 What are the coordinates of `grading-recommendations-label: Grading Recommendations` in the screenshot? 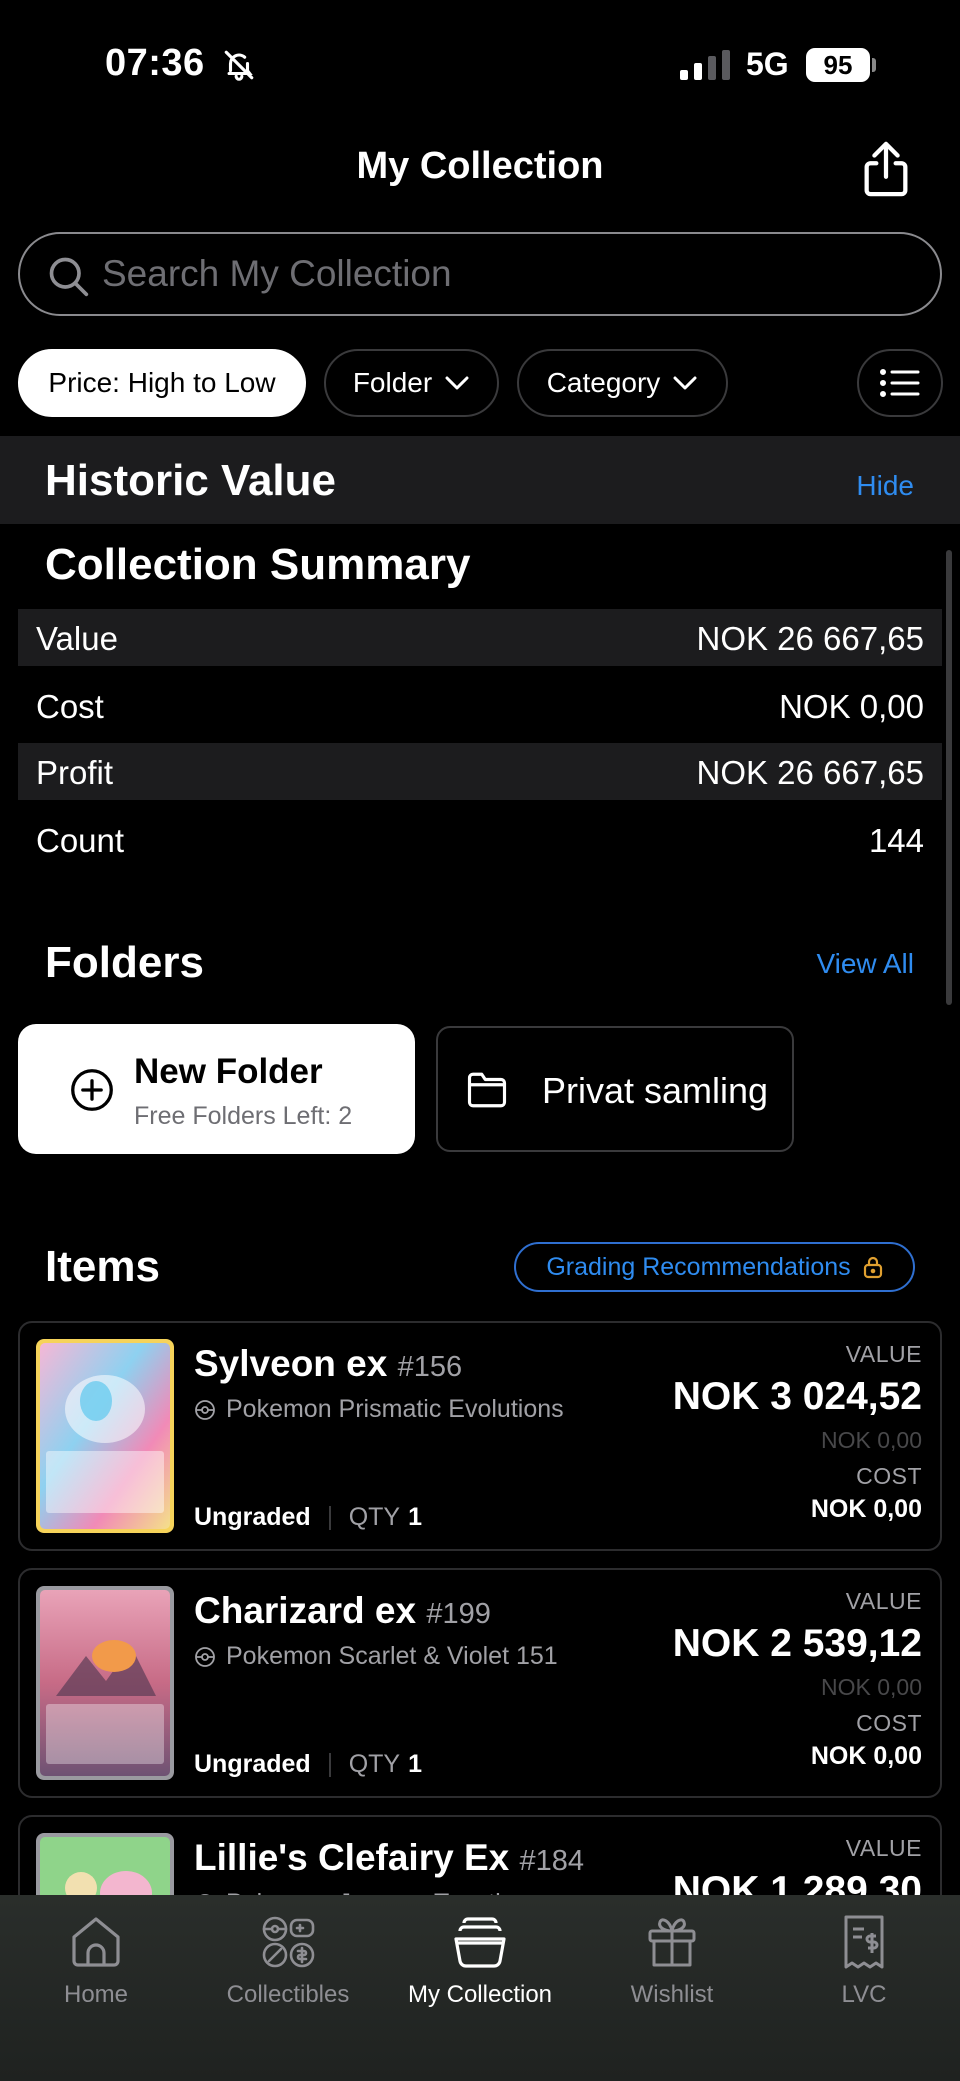 It's located at (698, 1266).